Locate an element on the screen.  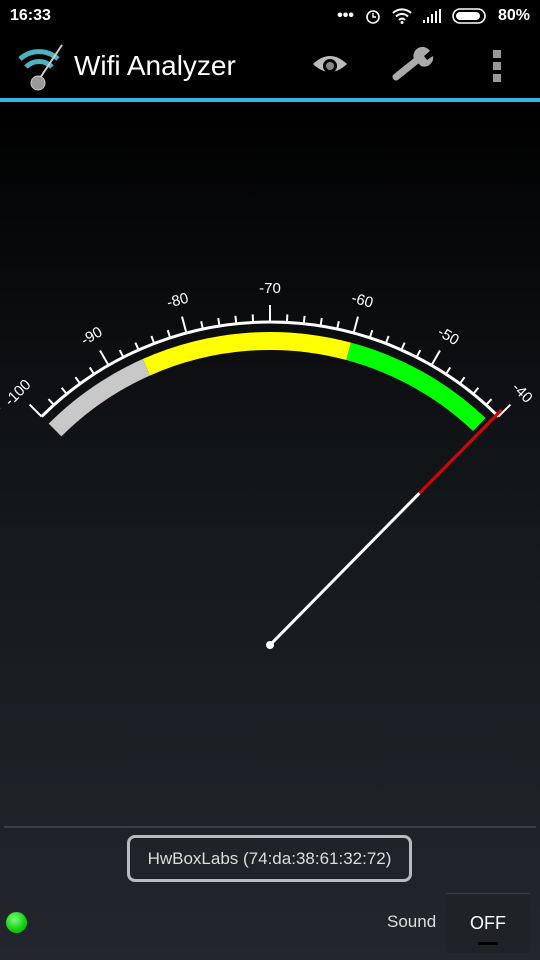
sound-toggle-label: OFF is located at coordinates (488, 923).